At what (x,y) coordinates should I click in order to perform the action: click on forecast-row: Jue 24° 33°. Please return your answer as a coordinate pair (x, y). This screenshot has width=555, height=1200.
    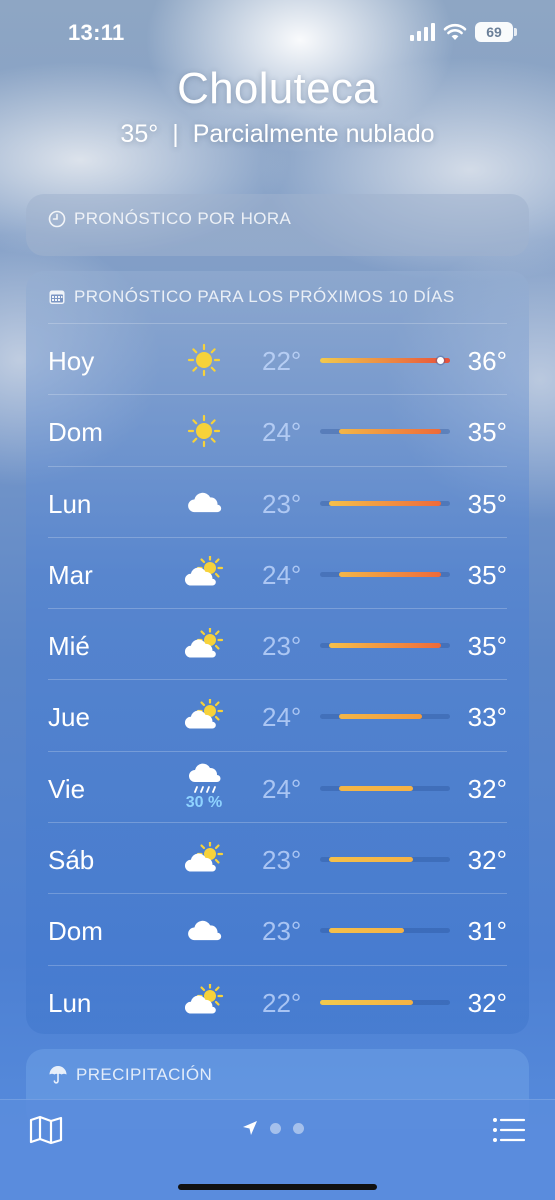
    Looking at the image, I should click on (277, 714).